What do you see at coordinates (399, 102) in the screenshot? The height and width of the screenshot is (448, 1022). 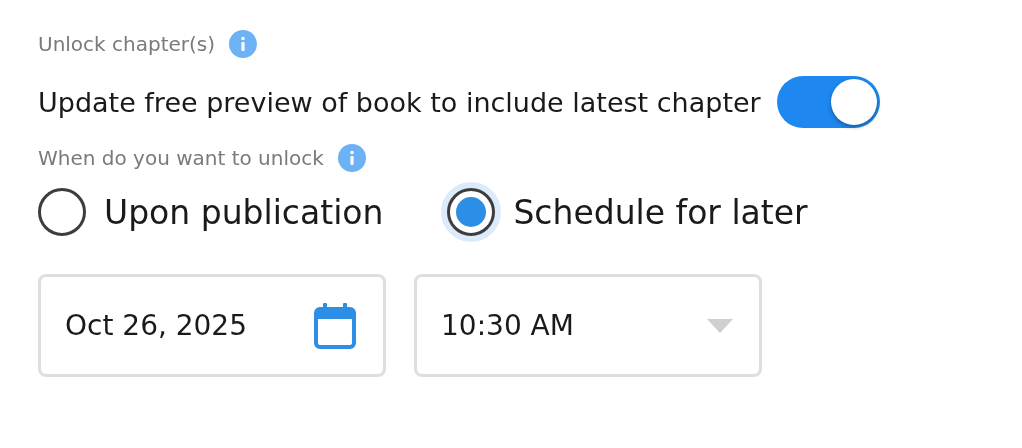 I see `toggle-label: Update free preview of book to include latest chapter` at bounding box center [399, 102].